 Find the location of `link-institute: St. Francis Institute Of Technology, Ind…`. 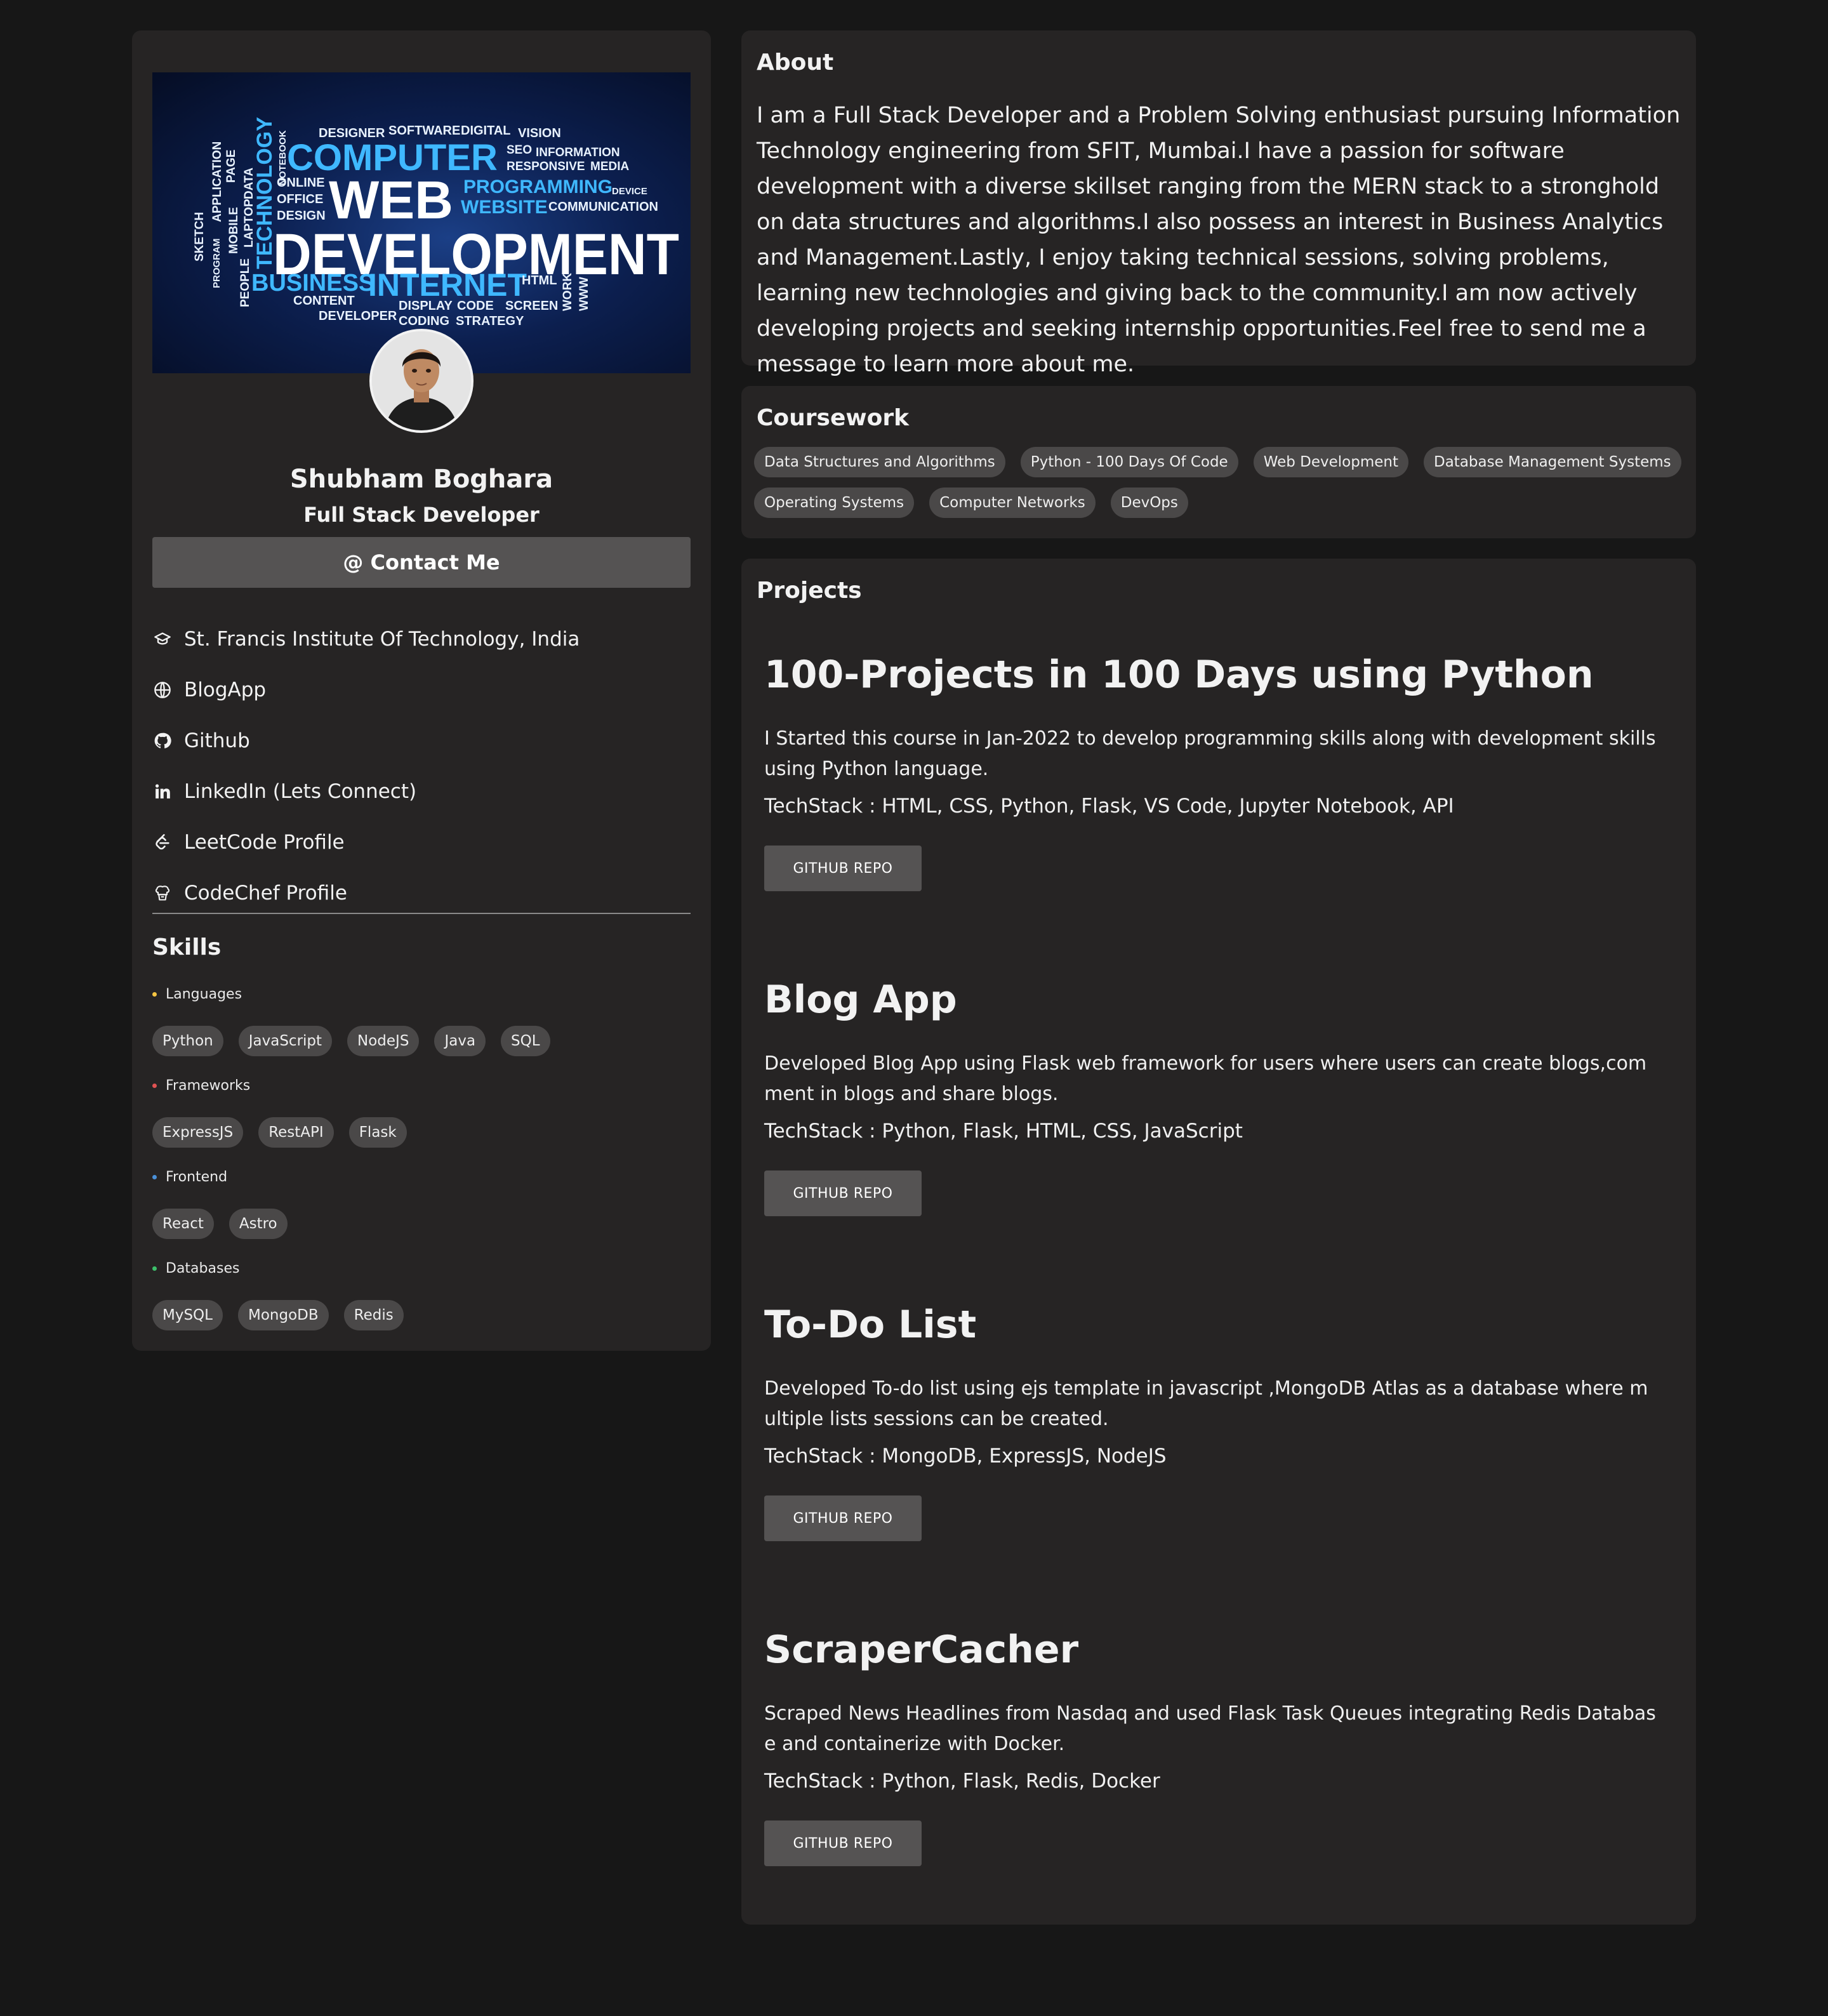

link-institute: St. Francis Institute Of Technology, Ind… is located at coordinates (366, 639).